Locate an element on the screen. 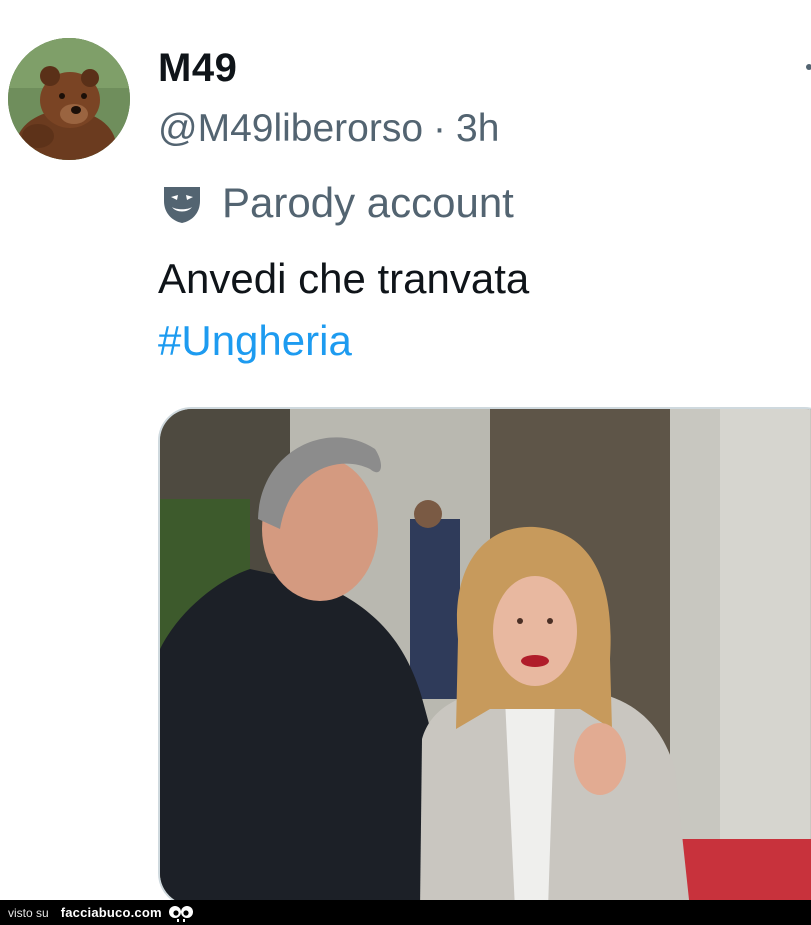  watermark-footer: visto su facciabuco.com is located at coordinates (405, 912).